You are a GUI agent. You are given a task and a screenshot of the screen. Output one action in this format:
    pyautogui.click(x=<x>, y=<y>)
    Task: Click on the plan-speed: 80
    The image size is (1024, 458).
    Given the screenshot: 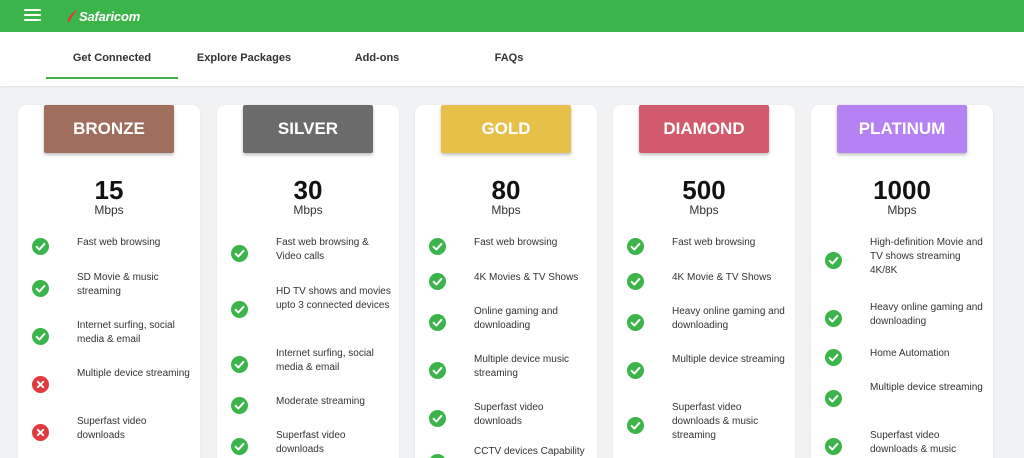 What is the action you would take?
    pyautogui.click(x=506, y=190)
    